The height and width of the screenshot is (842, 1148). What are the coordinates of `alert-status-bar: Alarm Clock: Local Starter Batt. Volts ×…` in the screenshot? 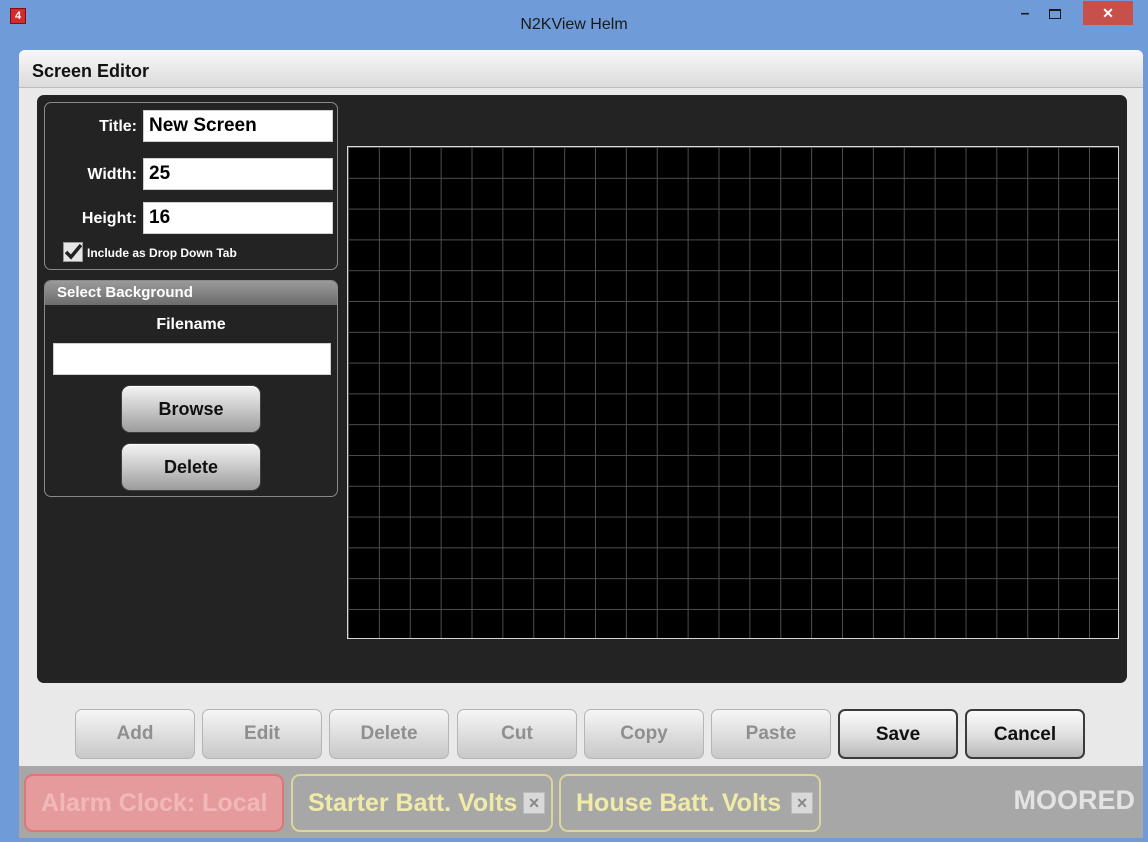 It's located at (581, 802).